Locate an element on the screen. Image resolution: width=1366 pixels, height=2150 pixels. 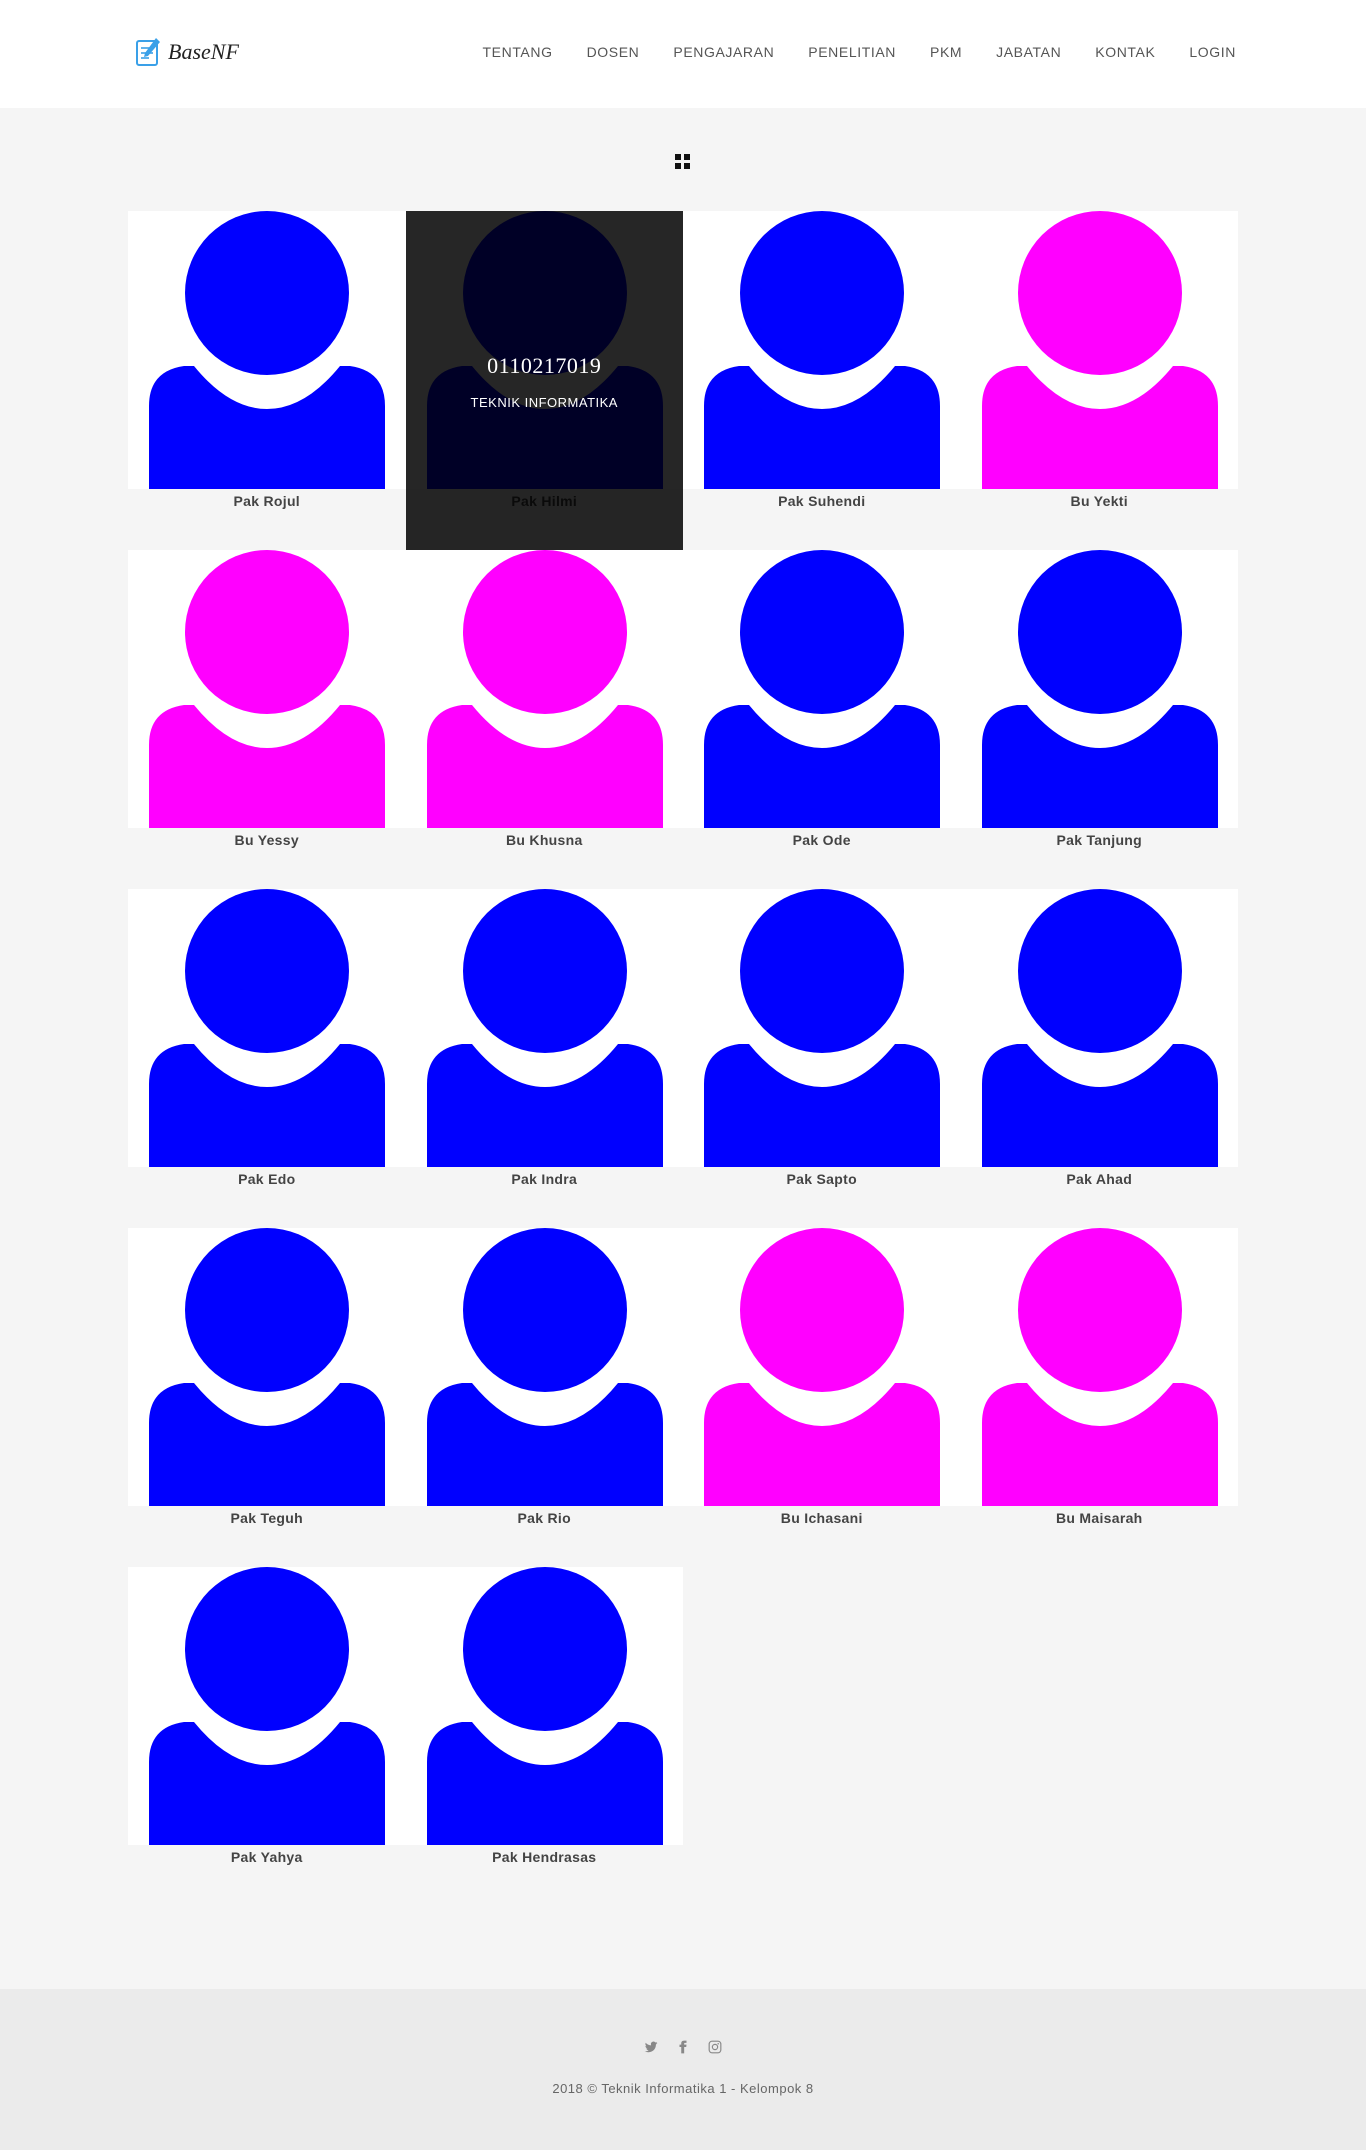
lecturer-card: Bu Ichasani is located at coordinates (822, 1397).